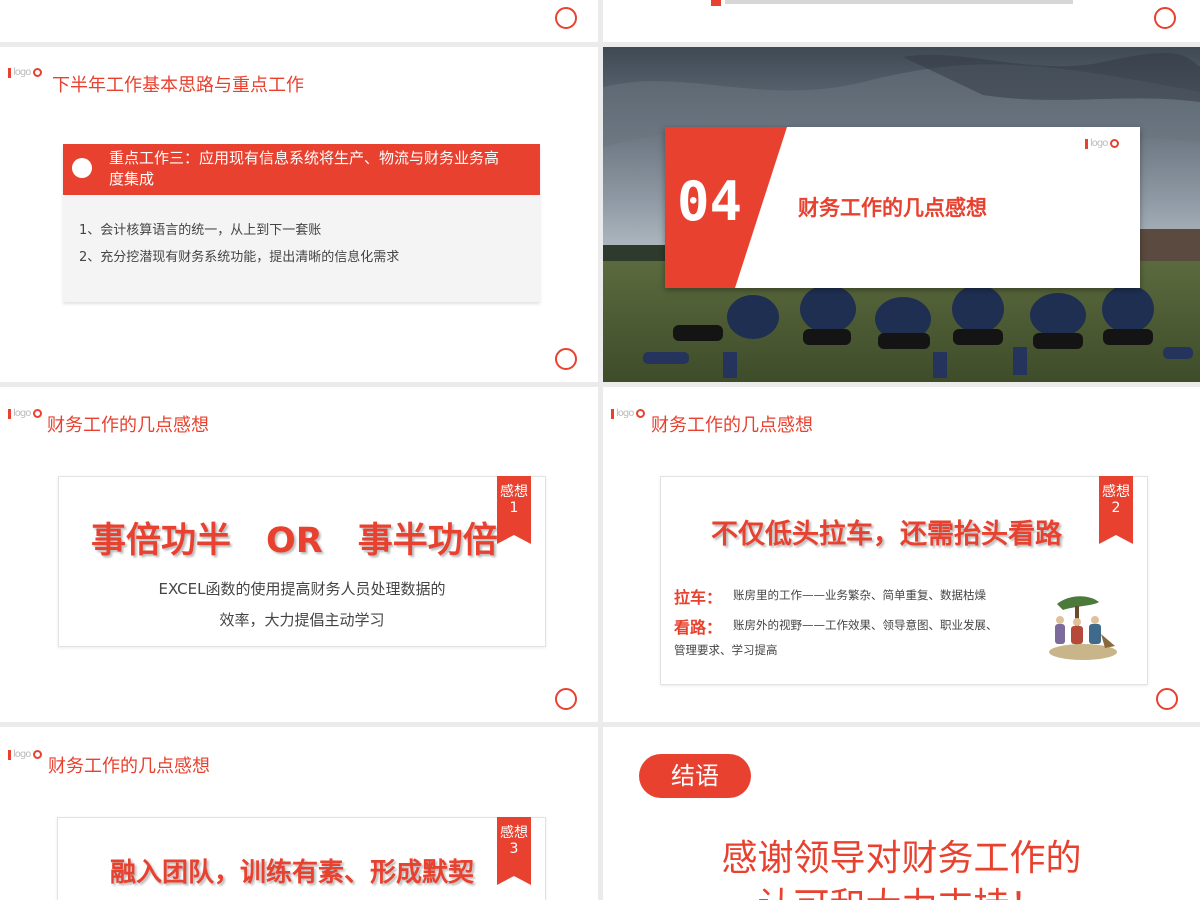 The width and height of the screenshot is (1200, 900). What do you see at coordinates (710, 201) in the screenshot?
I see `section-number: 04` at bounding box center [710, 201].